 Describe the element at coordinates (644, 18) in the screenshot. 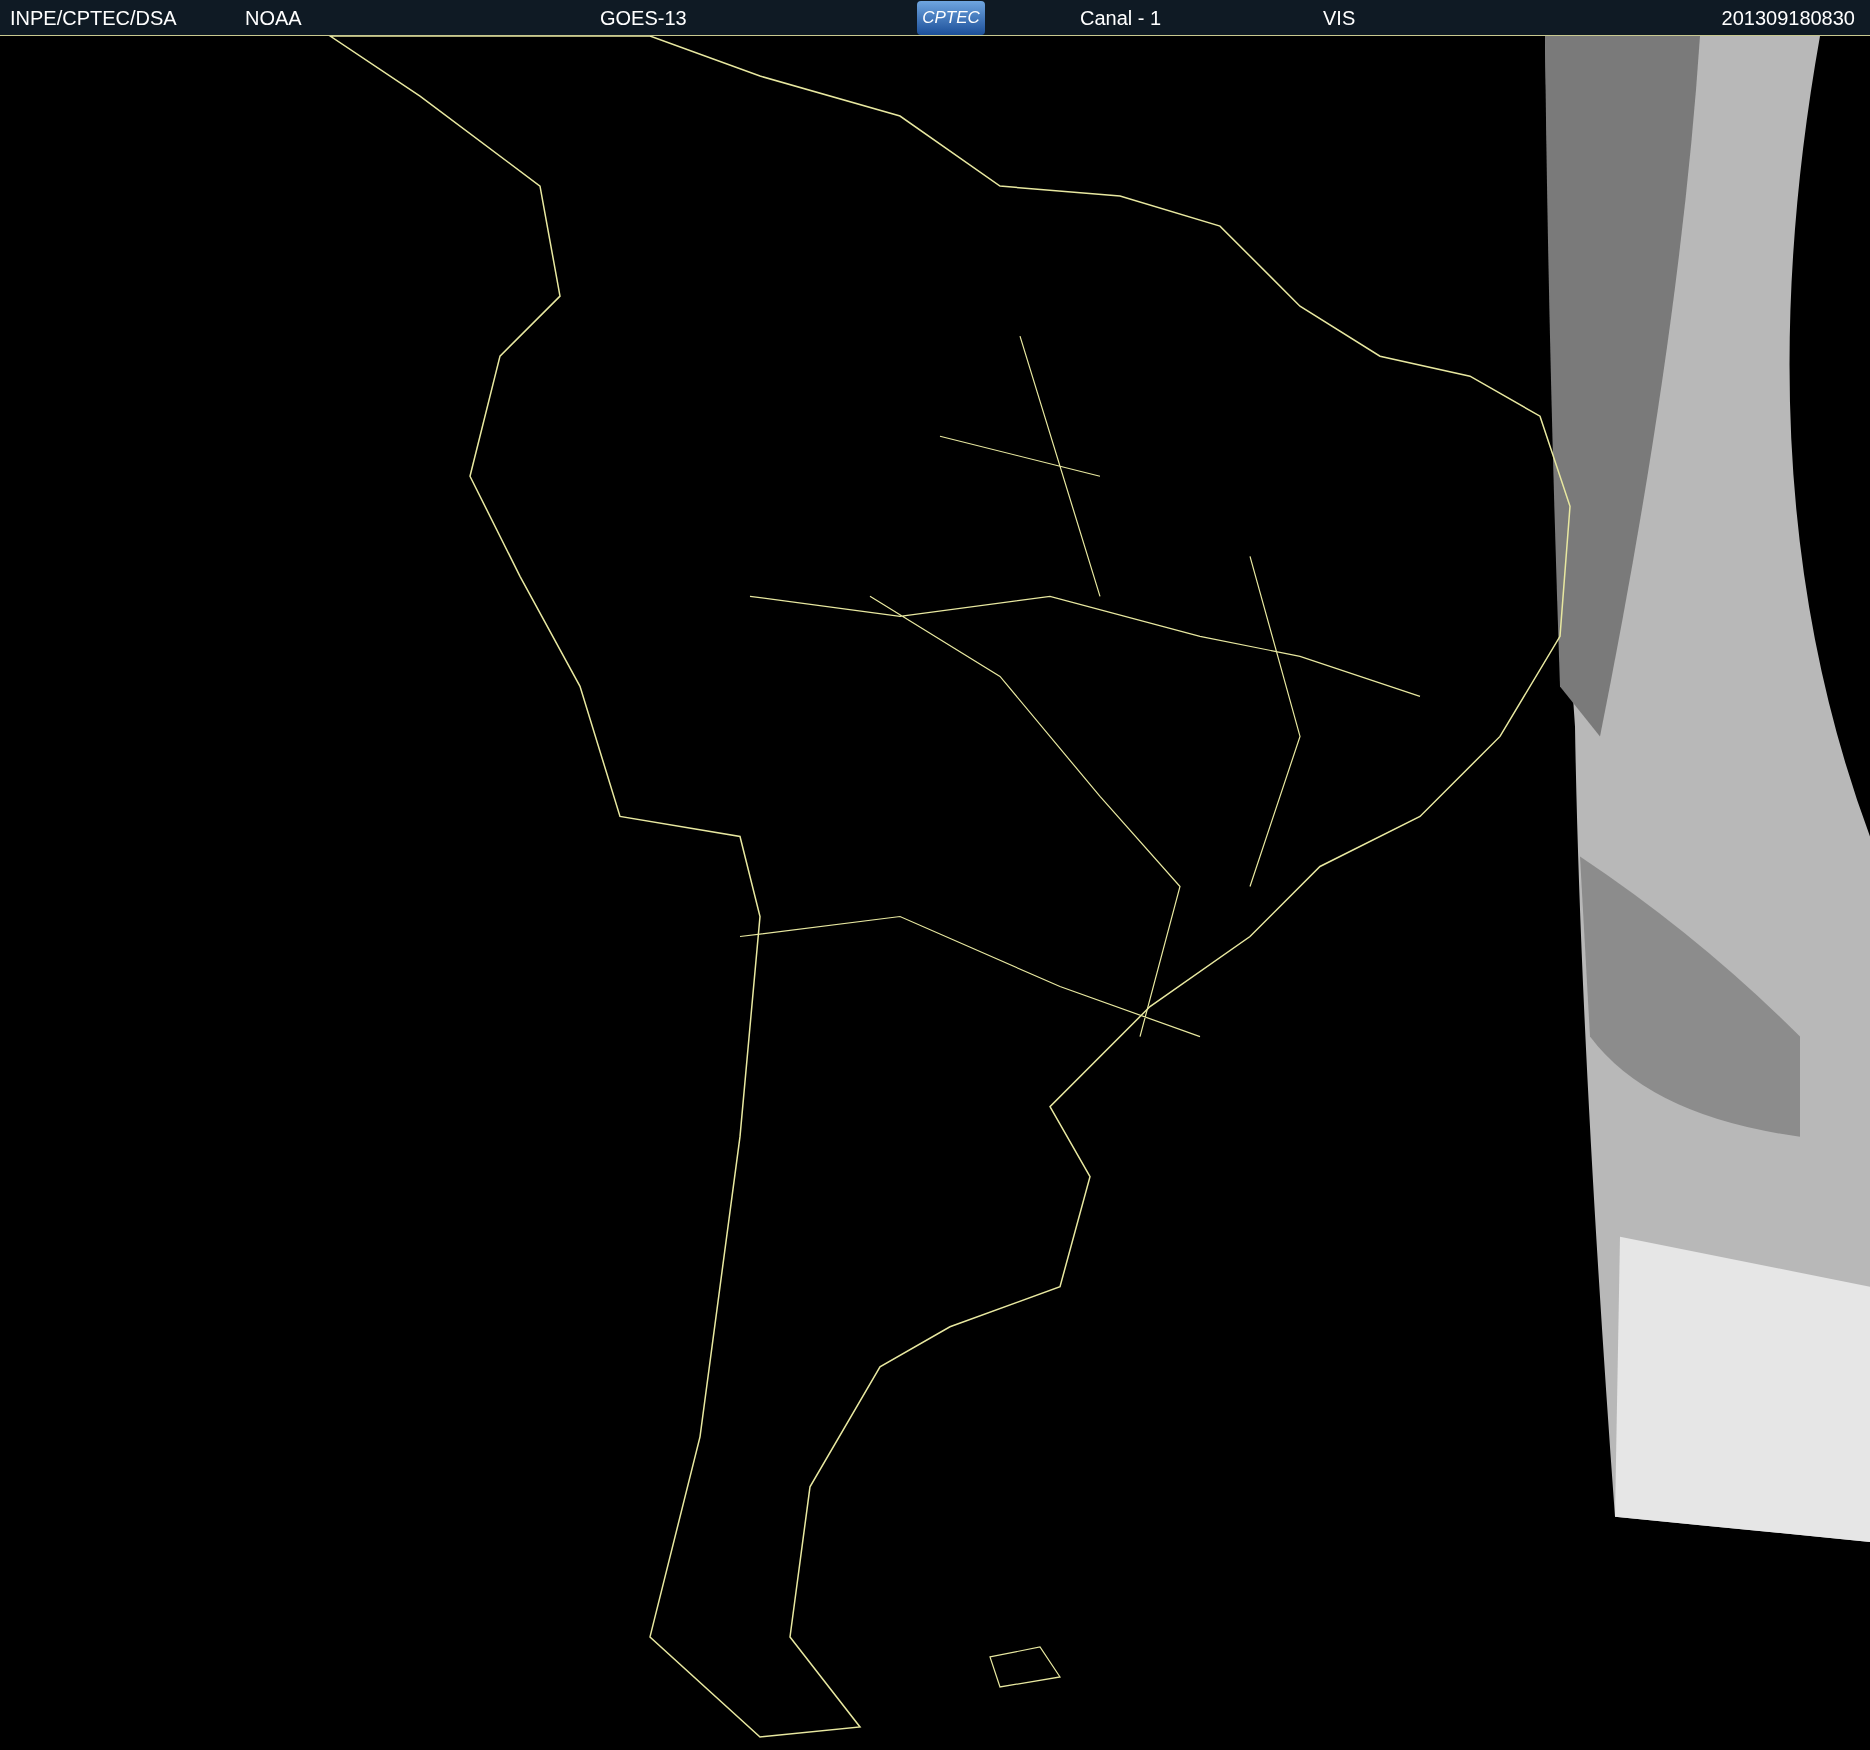

I see `header-label: GOES-13` at that location.